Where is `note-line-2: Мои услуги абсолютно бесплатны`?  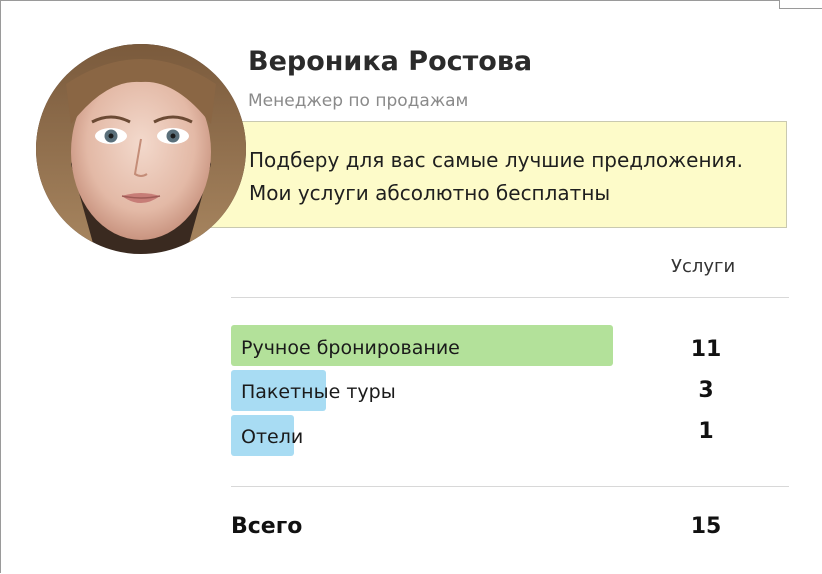 note-line-2: Мои услуги абсолютно бесплатны is located at coordinates (430, 193).